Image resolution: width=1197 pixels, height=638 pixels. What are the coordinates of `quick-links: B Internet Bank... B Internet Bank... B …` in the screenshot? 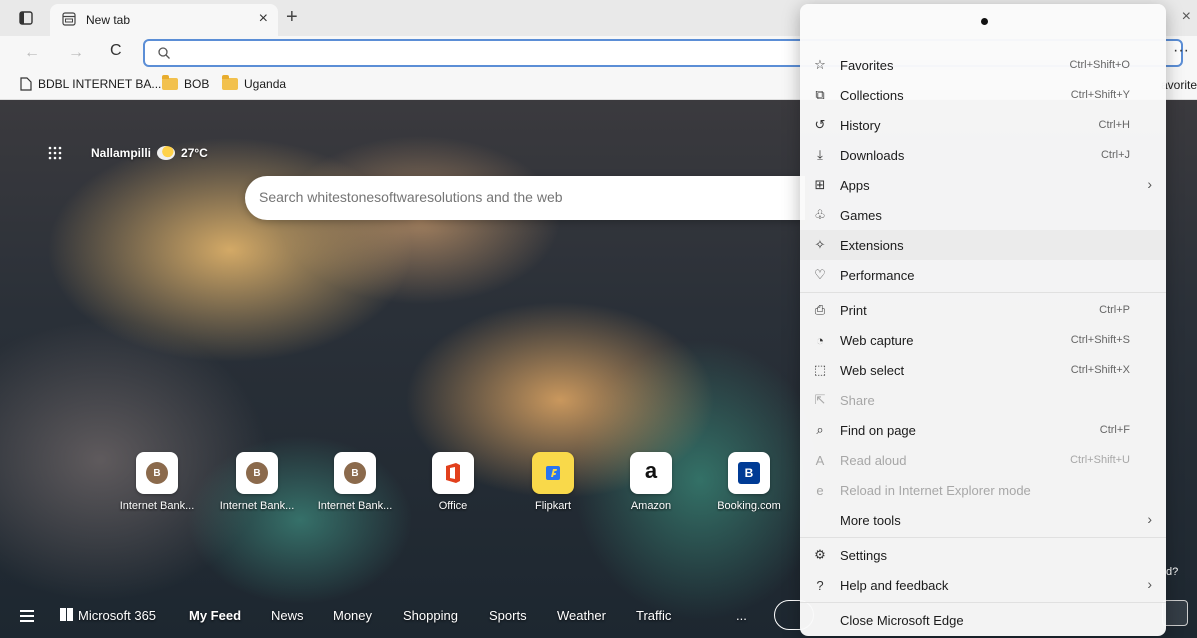 It's located at (457, 487).